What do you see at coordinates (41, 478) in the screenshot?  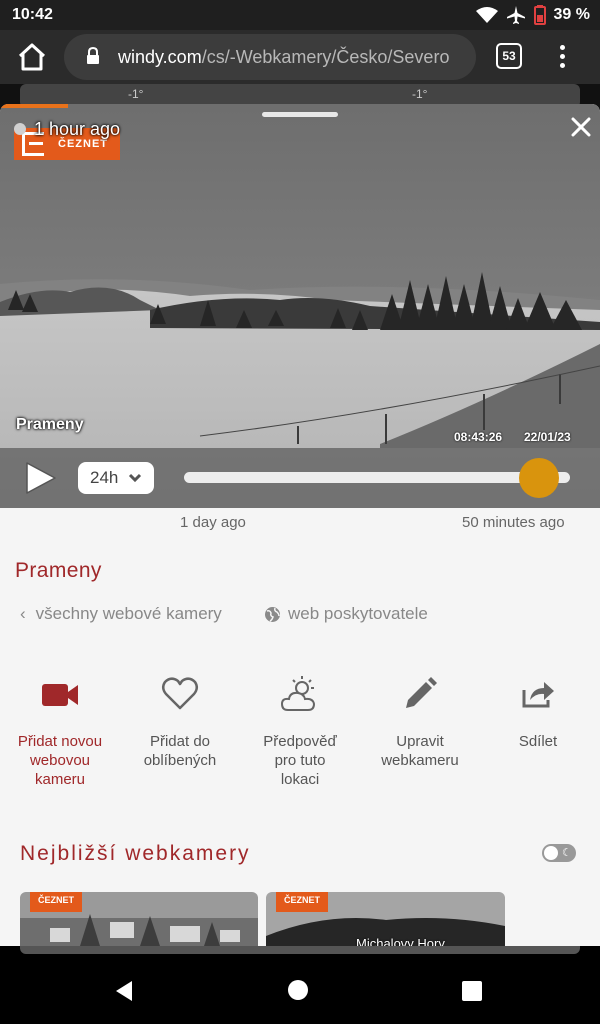 I see `play-icon` at bounding box center [41, 478].